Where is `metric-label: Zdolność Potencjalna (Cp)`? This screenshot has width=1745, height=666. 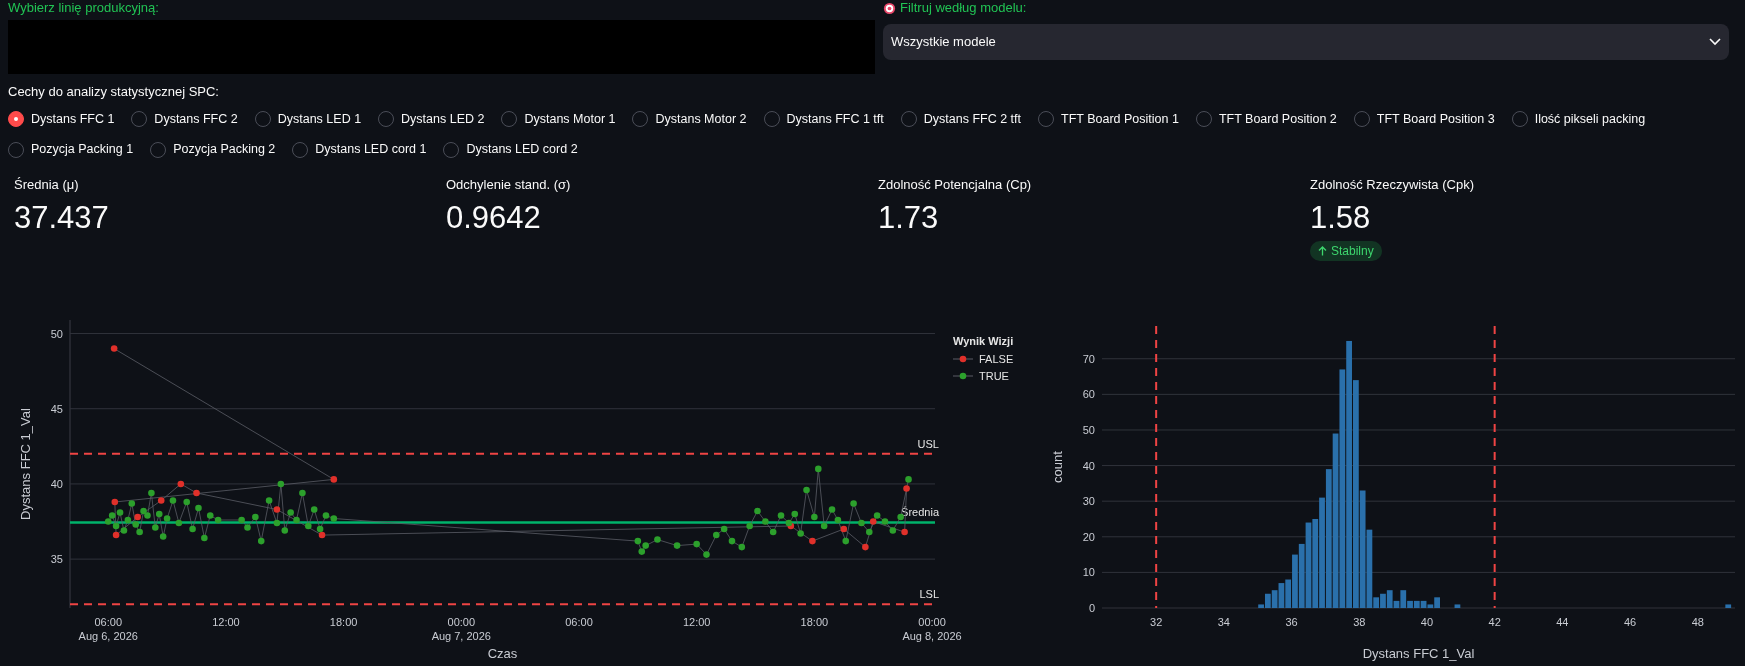
metric-label: Zdolność Potencjalna (Cp) is located at coordinates (955, 185).